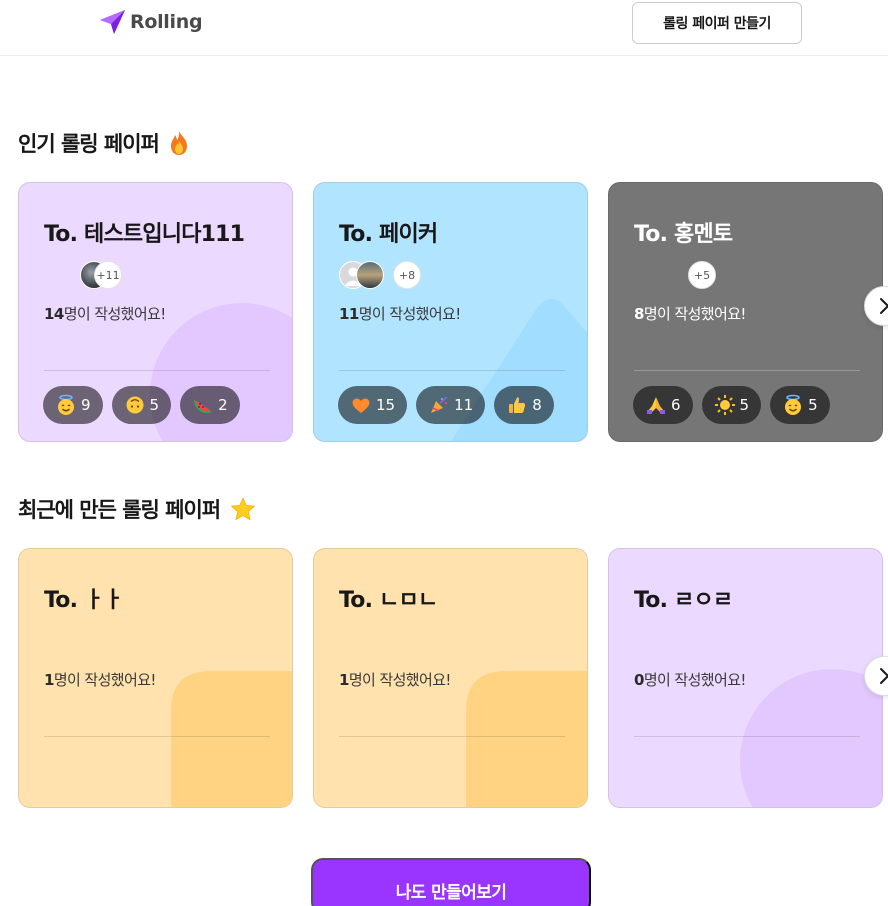 The width and height of the screenshot is (888, 906). Describe the element at coordinates (407, 275) in the screenshot. I see `avatar-more-count: +8` at that location.